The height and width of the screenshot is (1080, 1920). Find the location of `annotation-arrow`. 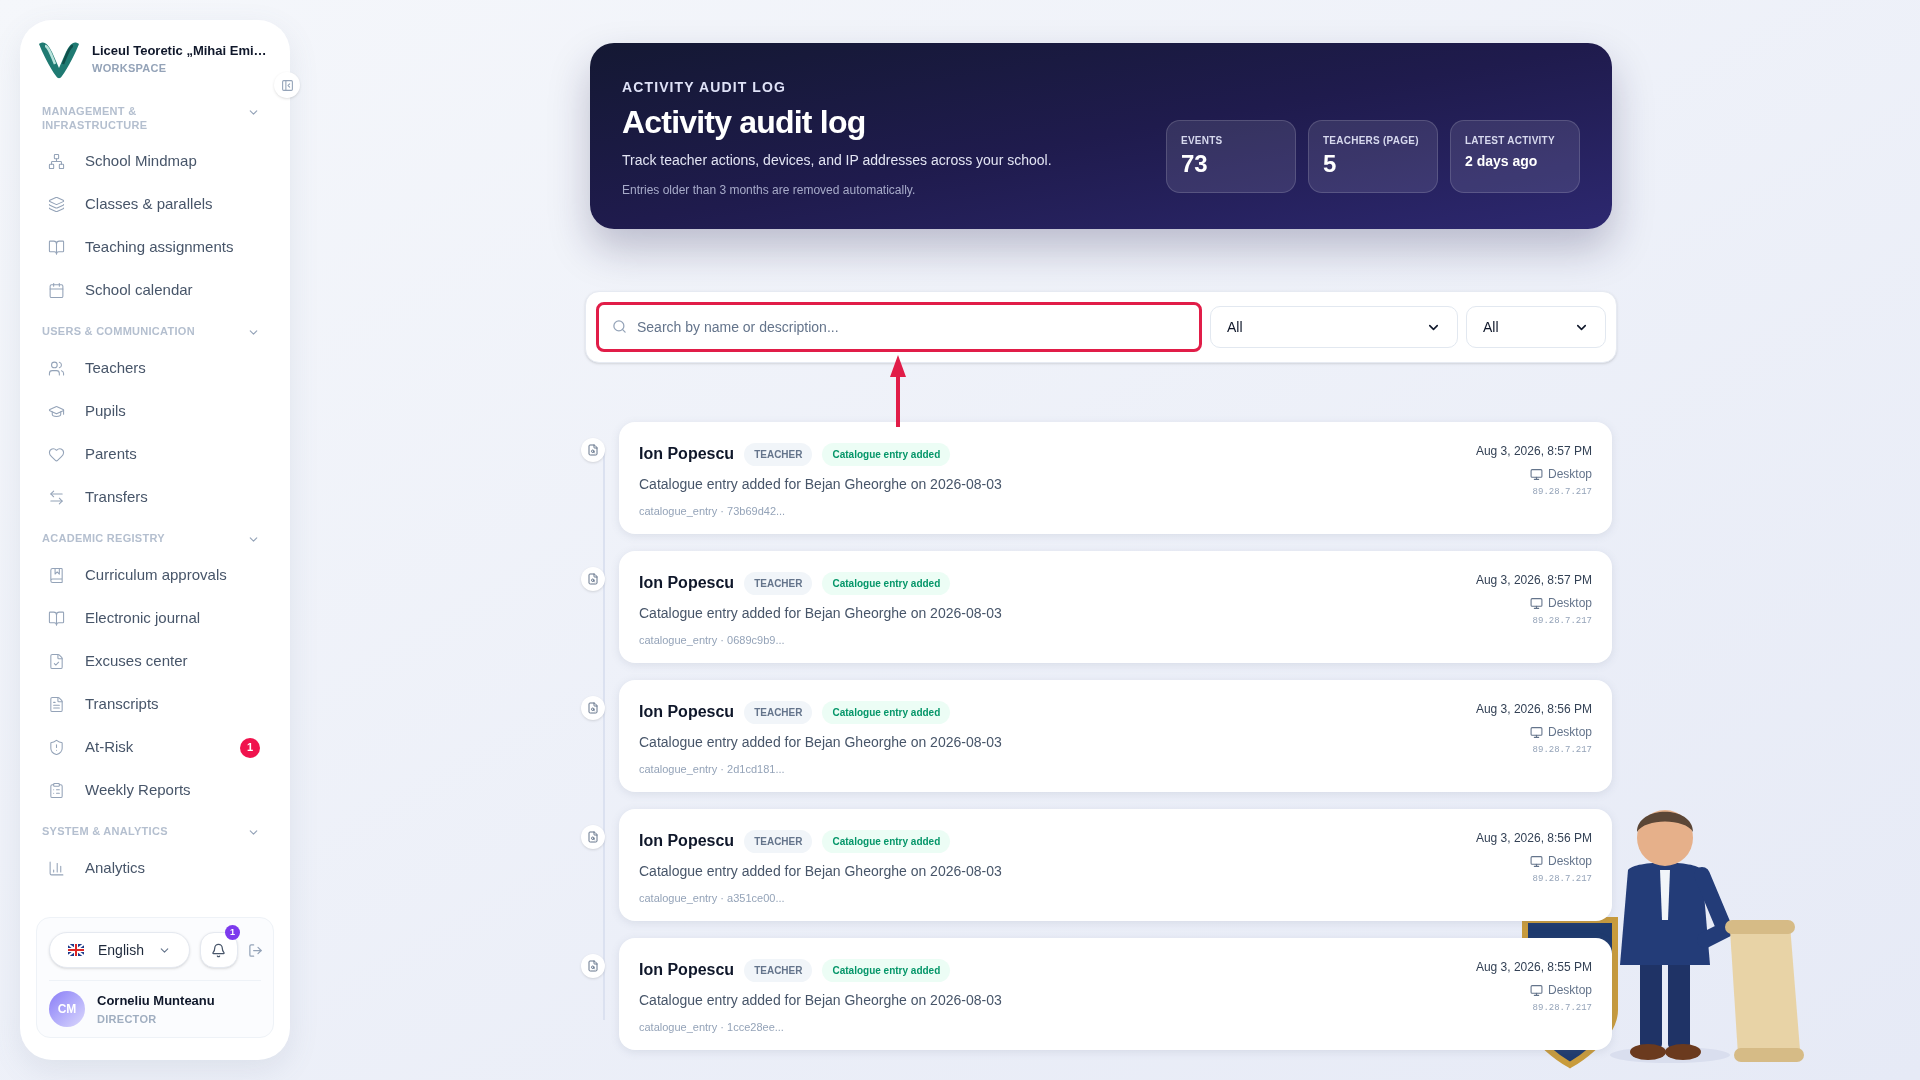

annotation-arrow is located at coordinates (898, 391).